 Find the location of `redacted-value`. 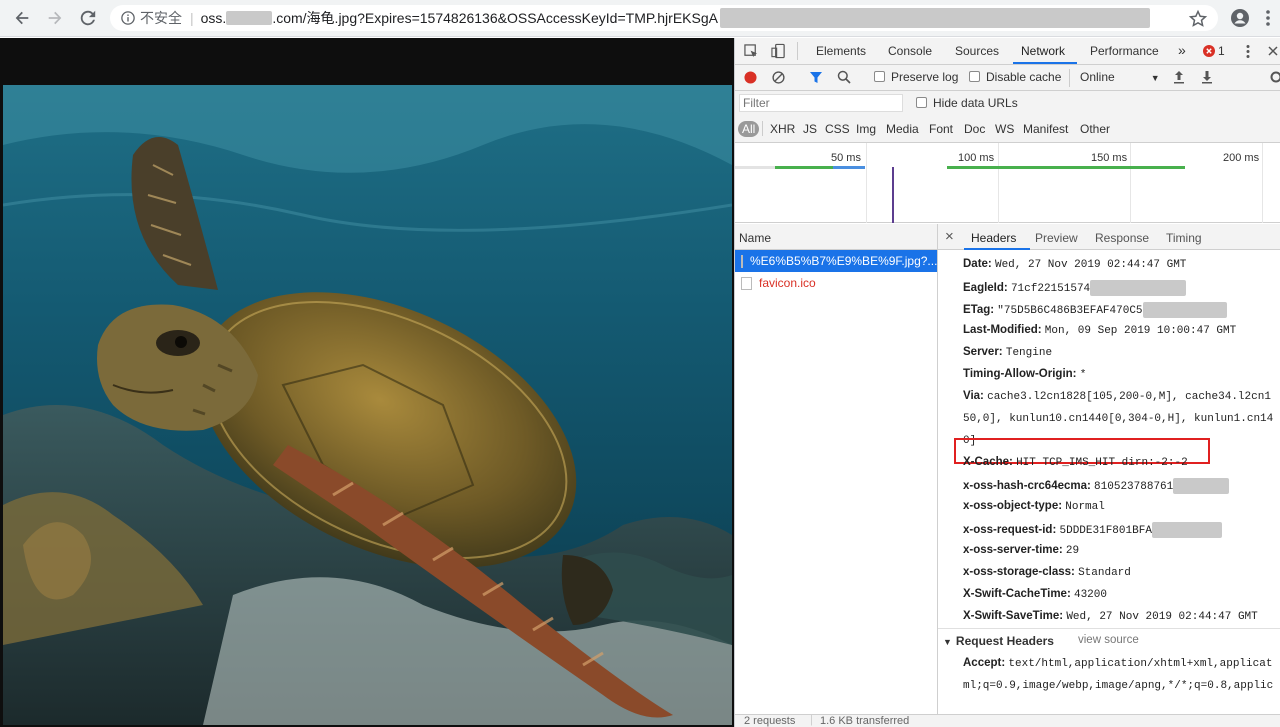

redacted-value is located at coordinates (1201, 486).